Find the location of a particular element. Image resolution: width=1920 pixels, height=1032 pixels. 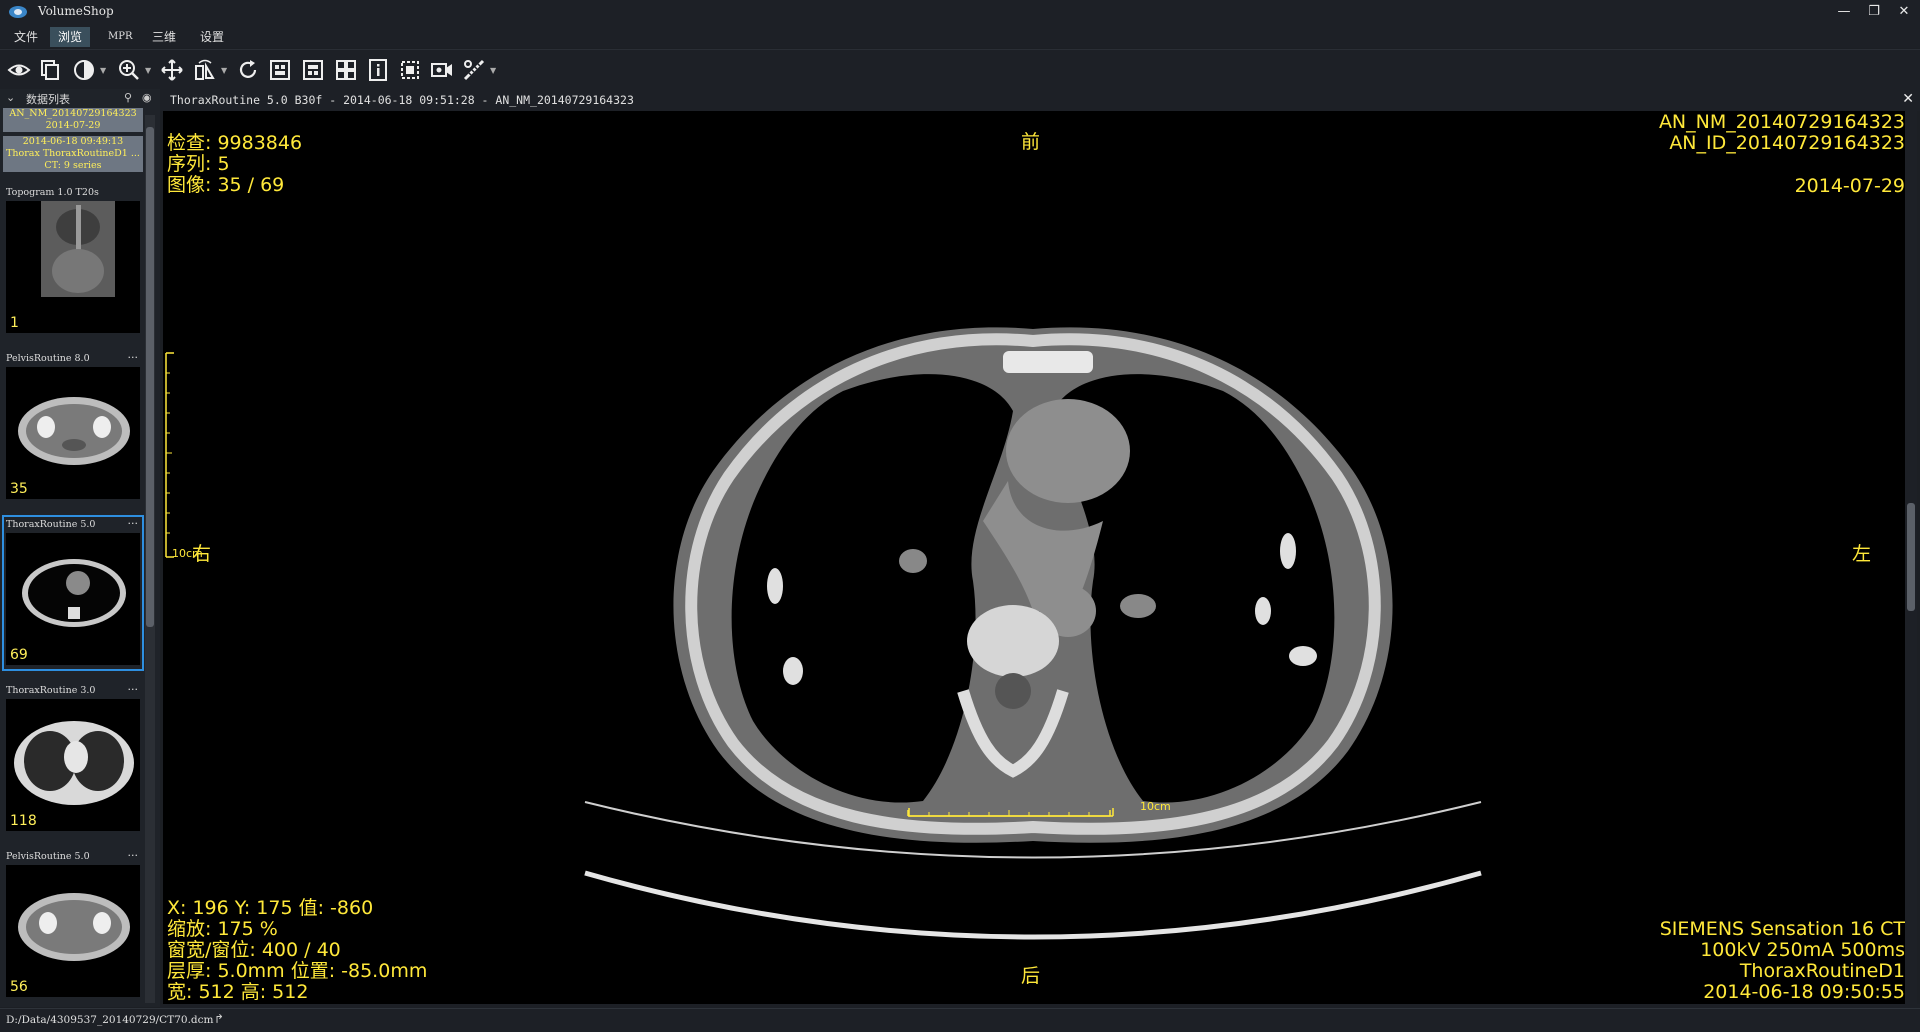

overlay-cursor-value: X: 196 Y: 175 值: -860 is located at coordinates (270, 908).